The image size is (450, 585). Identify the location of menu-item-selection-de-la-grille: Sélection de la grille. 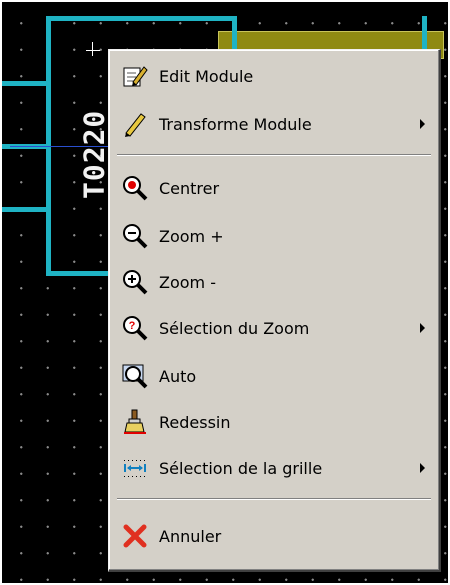
(273, 468).